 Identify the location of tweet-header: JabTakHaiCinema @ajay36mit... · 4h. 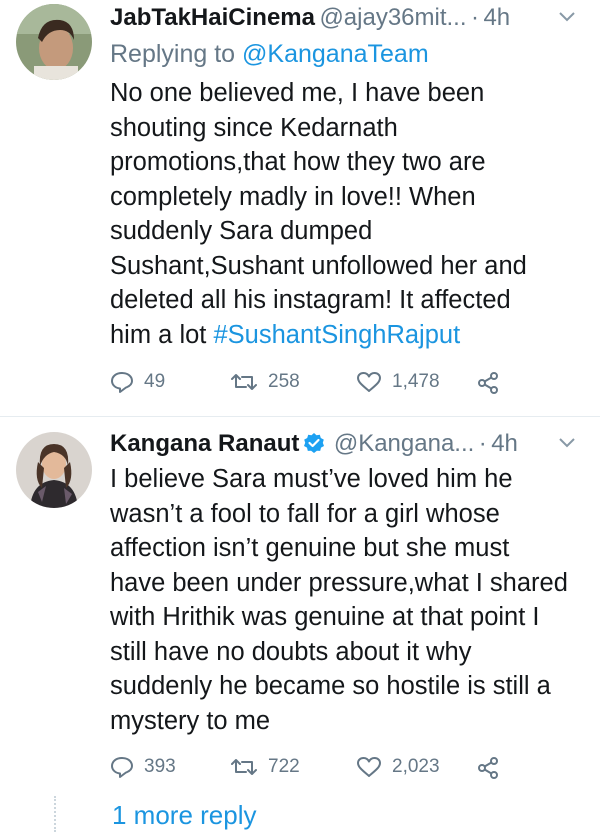
(345, 20).